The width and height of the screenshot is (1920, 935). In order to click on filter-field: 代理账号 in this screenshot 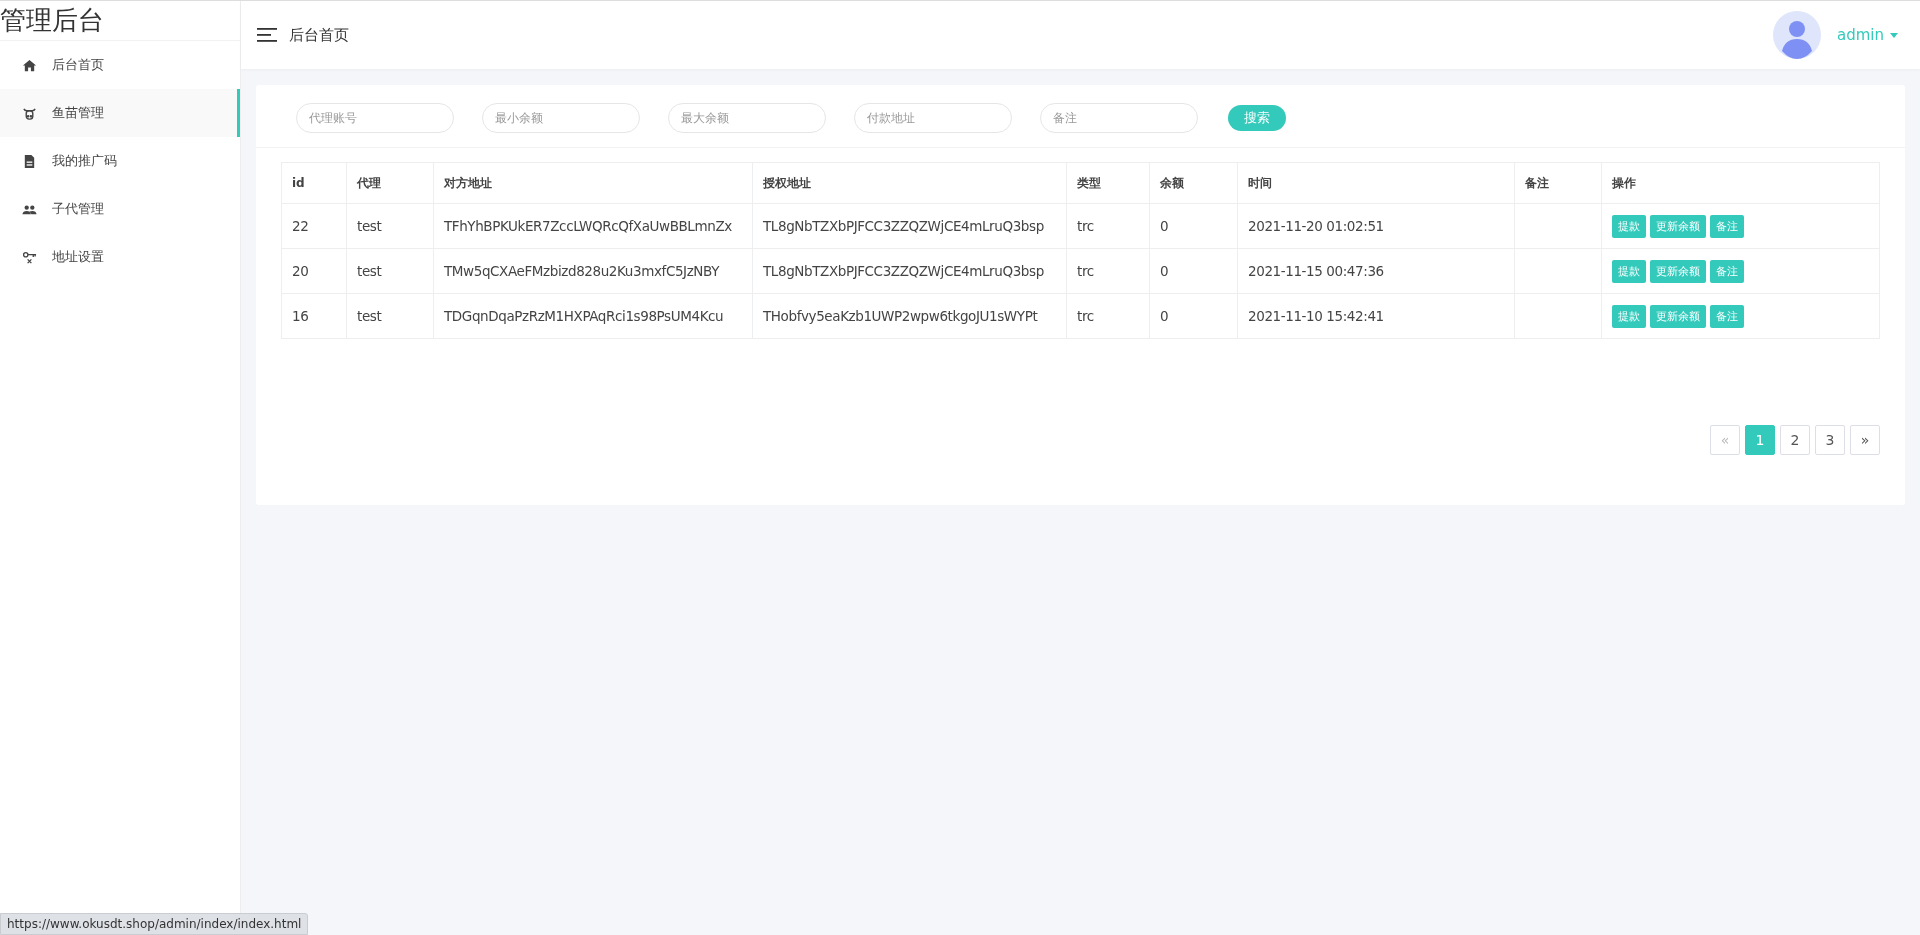, I will do `click(375, 118)`.